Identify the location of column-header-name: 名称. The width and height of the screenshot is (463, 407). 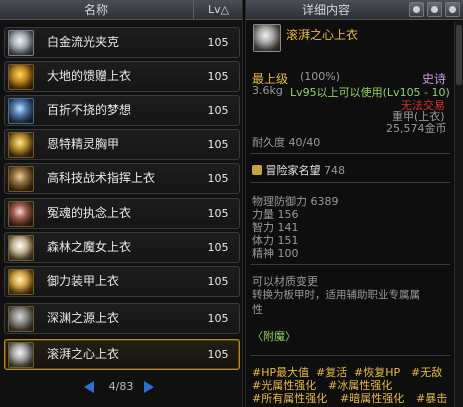
(96, 9).